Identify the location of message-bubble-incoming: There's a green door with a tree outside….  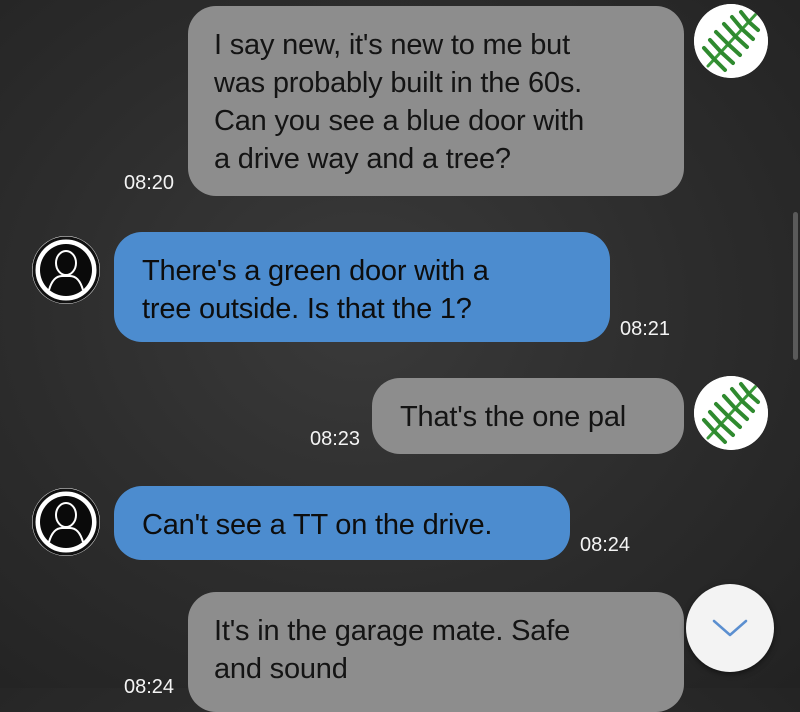
(362, 287).